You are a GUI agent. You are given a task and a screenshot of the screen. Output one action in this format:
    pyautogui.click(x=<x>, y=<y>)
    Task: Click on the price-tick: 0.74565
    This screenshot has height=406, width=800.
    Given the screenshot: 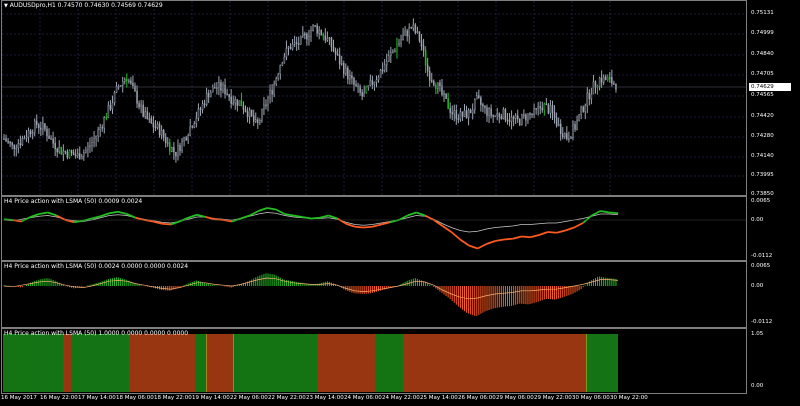 What is the action you would take?
    pyautogui.click(x=762, y=95)
    